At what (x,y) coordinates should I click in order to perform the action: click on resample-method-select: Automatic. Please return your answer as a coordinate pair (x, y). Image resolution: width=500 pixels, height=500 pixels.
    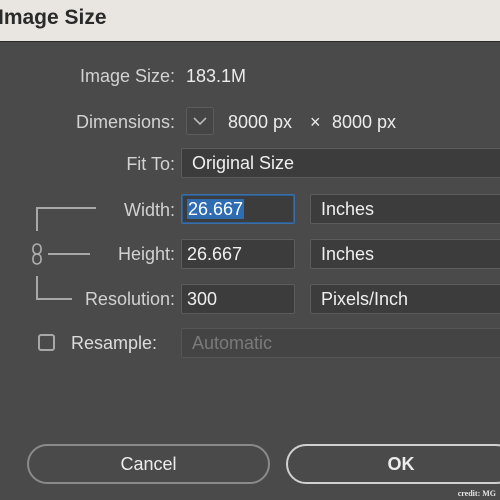
    Looking at the image, I should click on (340, 343).